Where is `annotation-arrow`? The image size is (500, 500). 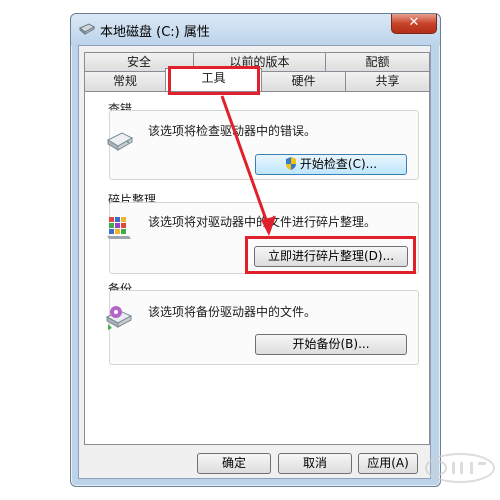
annotation-arrow is located at coordinates (248, 165).